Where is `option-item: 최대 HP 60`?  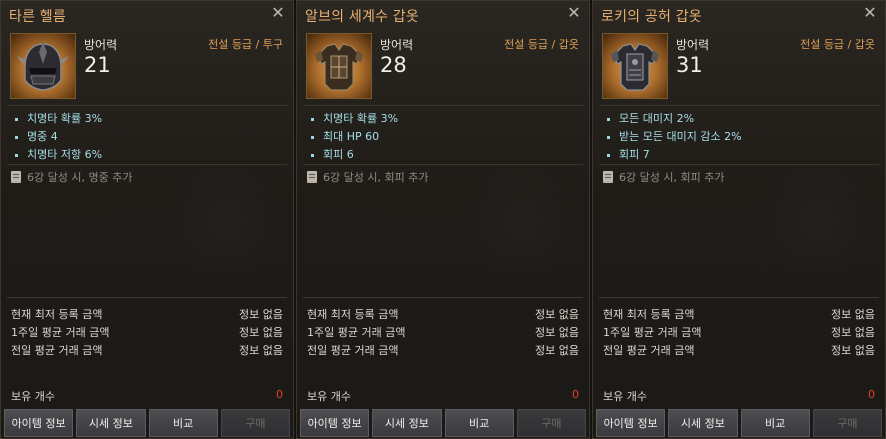 option-item: 최대 HP 60 is located at coordinates (353, 137).